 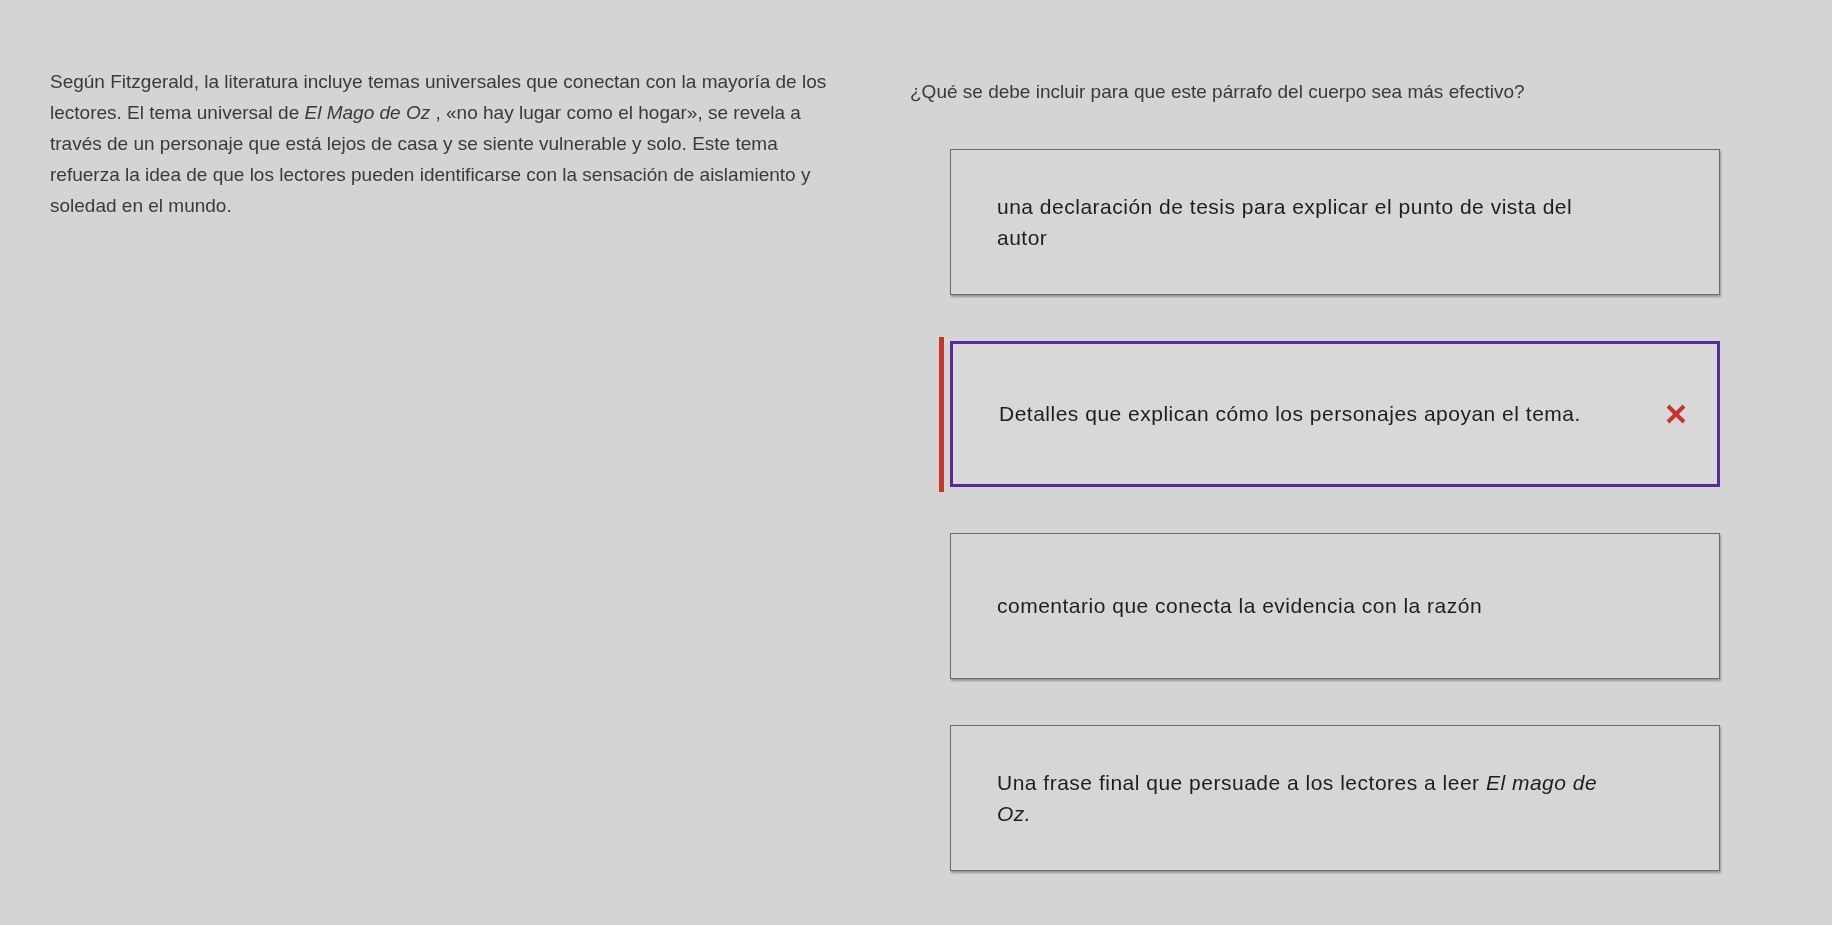 I want to click on answer-option: Detalles que explican cómo los personajes apoyan el tema., so click(x=1335, y=413).